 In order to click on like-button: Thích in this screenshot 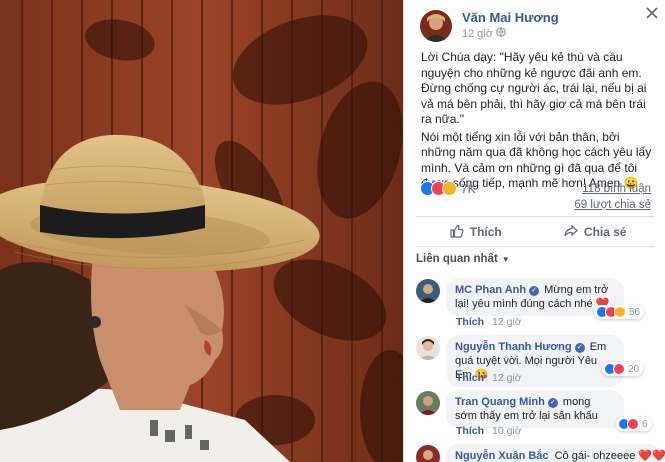, I will do `click(476, 232)`.